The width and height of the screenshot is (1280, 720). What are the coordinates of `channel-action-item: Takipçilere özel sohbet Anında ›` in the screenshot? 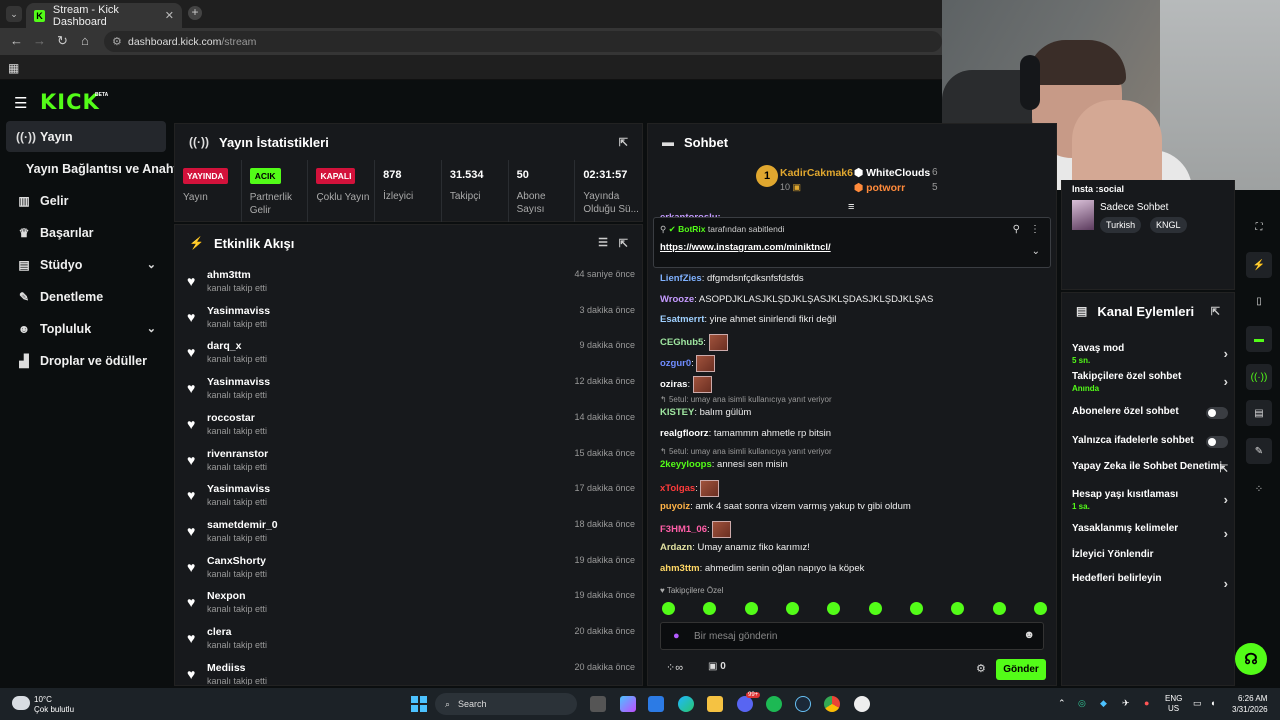 It's located at (1150, 382).